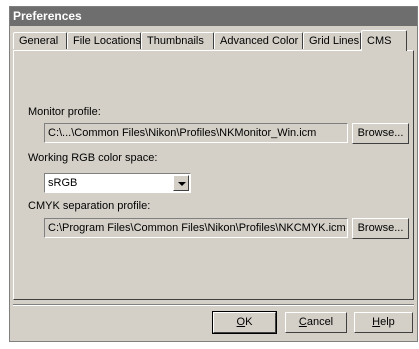  What do you see at coordinates (384, 40) in the screenshot?
I see `tab-cms: CMS` at bounding box center [384, 40].